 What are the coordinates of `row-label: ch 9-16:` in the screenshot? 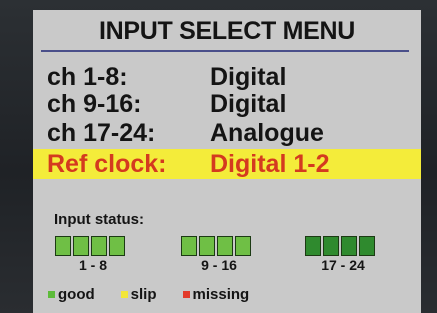 It's located at (94, 104).